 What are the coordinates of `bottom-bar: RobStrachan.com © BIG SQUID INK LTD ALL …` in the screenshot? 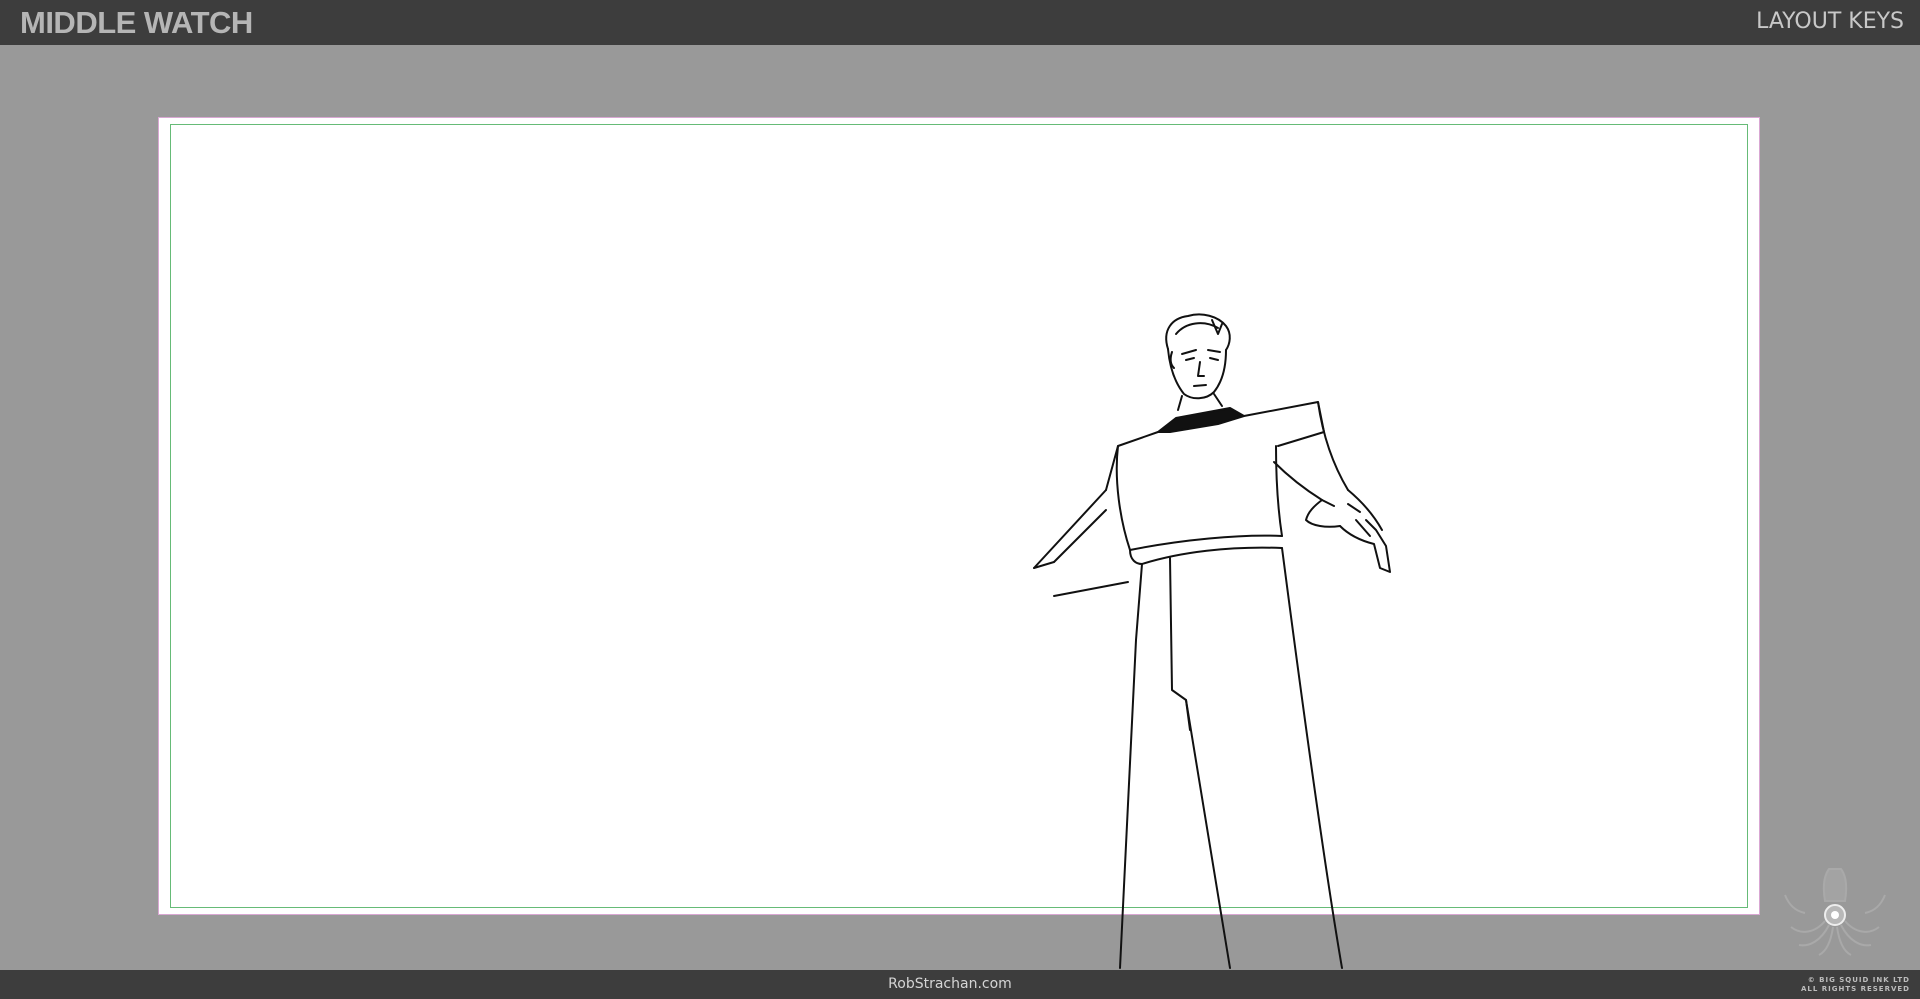 It's located at (960, 984).